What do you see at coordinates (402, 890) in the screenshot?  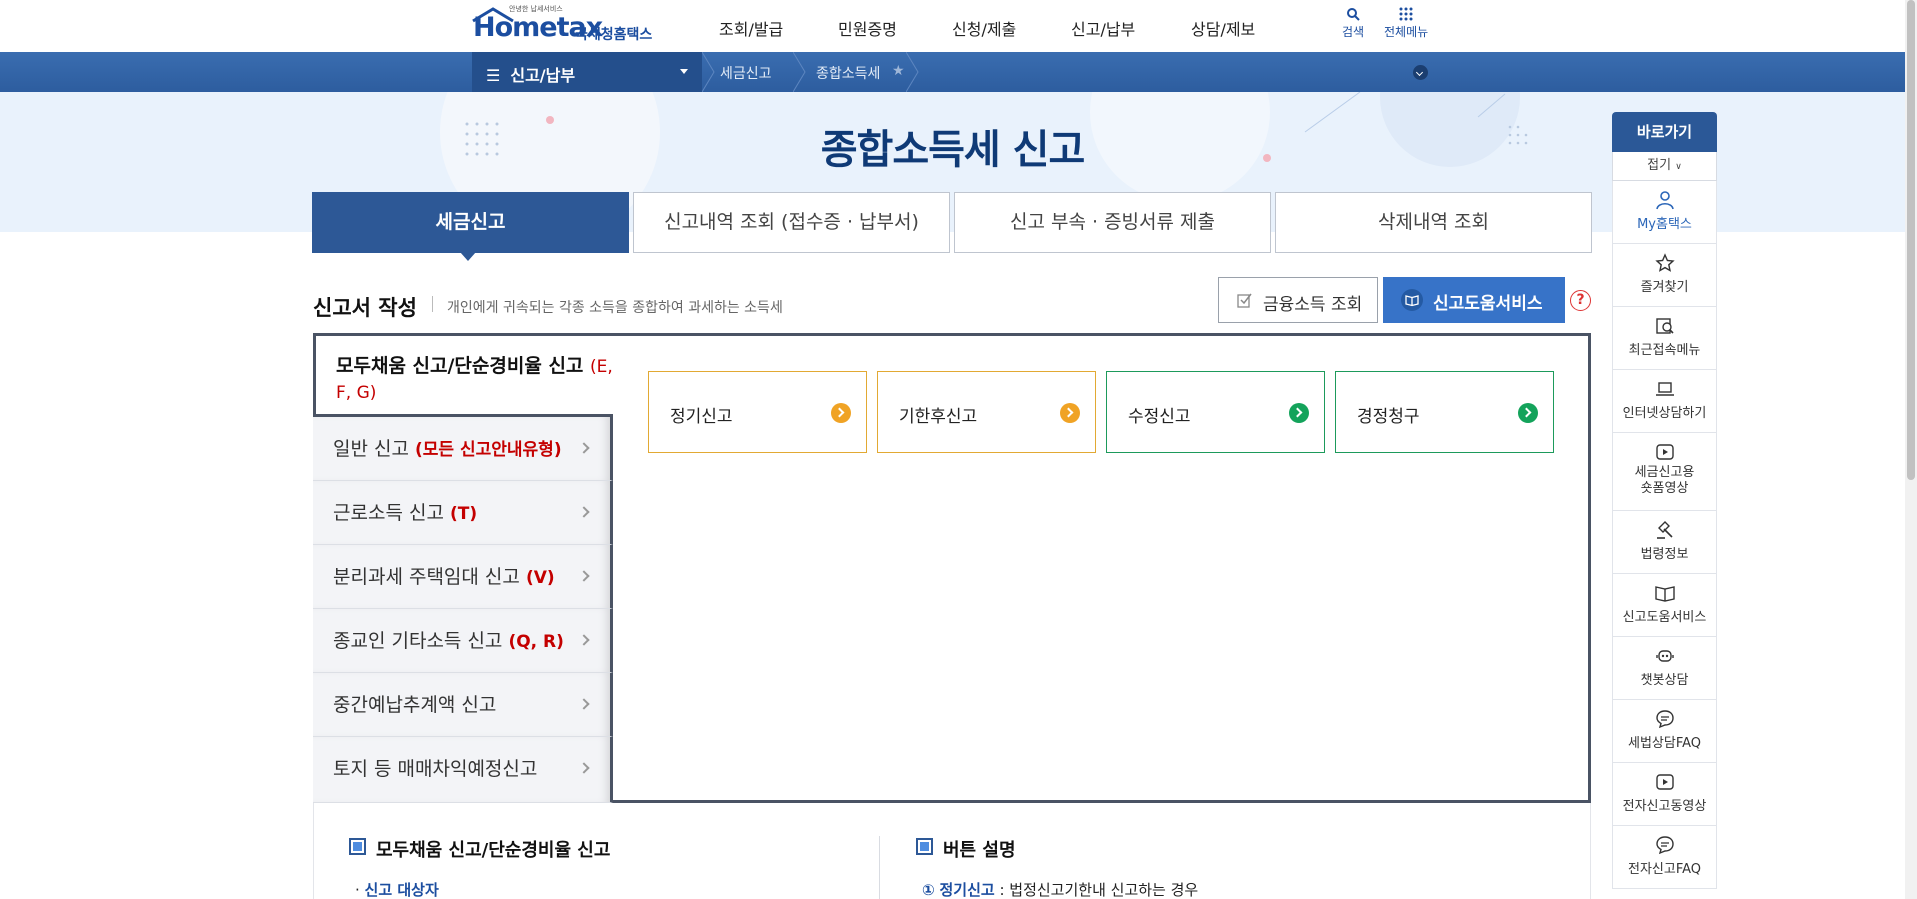 I see `target-link: 신고 대상자` at bounding box center [402, 890].